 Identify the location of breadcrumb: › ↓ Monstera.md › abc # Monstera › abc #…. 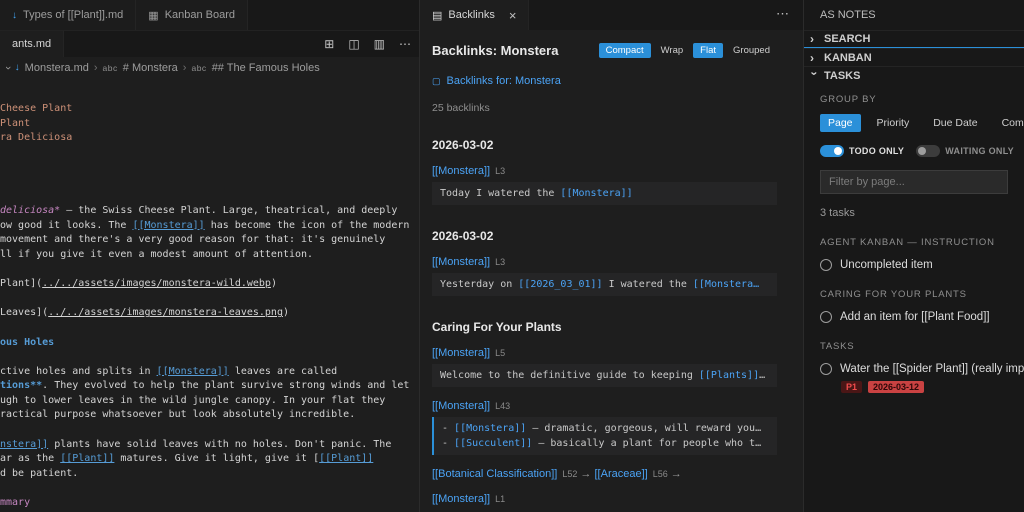
(209, 67).